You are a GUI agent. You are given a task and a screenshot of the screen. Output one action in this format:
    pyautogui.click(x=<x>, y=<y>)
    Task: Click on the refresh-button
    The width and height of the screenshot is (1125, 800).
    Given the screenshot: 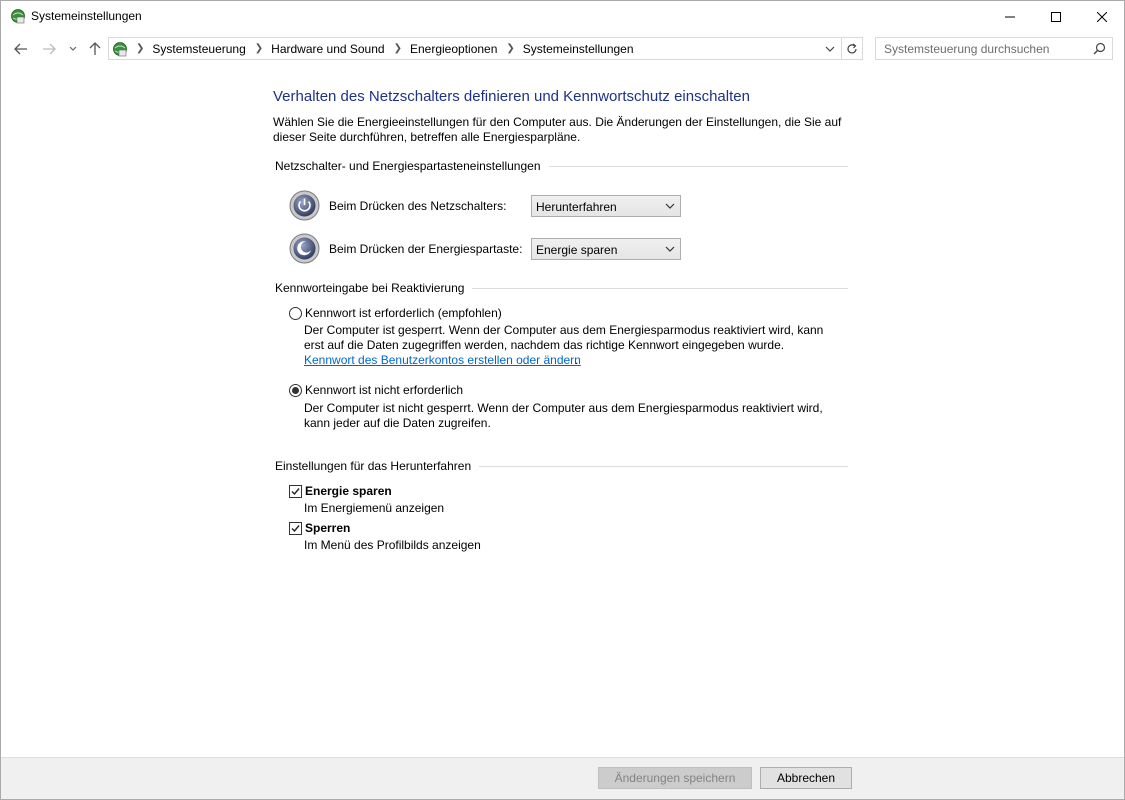 What is the action you would take?
    pyautogui.click(x=852, y=48)
    